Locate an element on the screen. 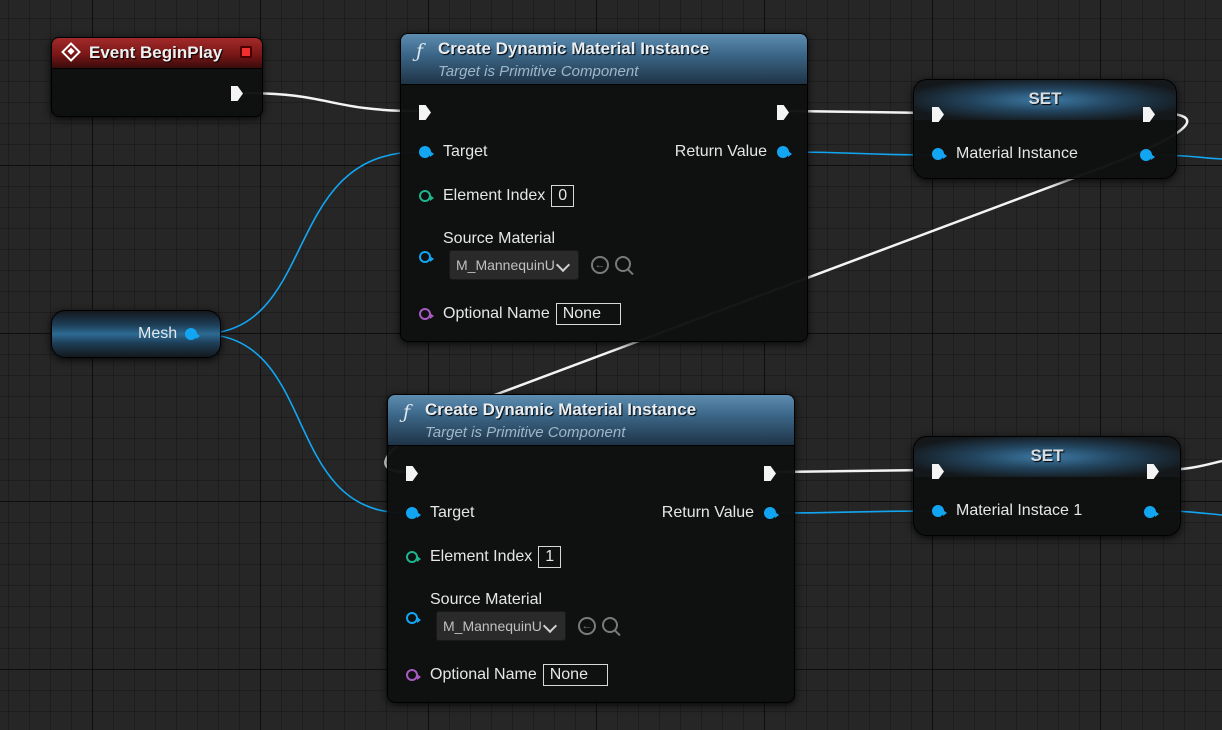 The image size is (1222, 730). data-wire-return2-to-set2 is located at coordinates (854, 512).